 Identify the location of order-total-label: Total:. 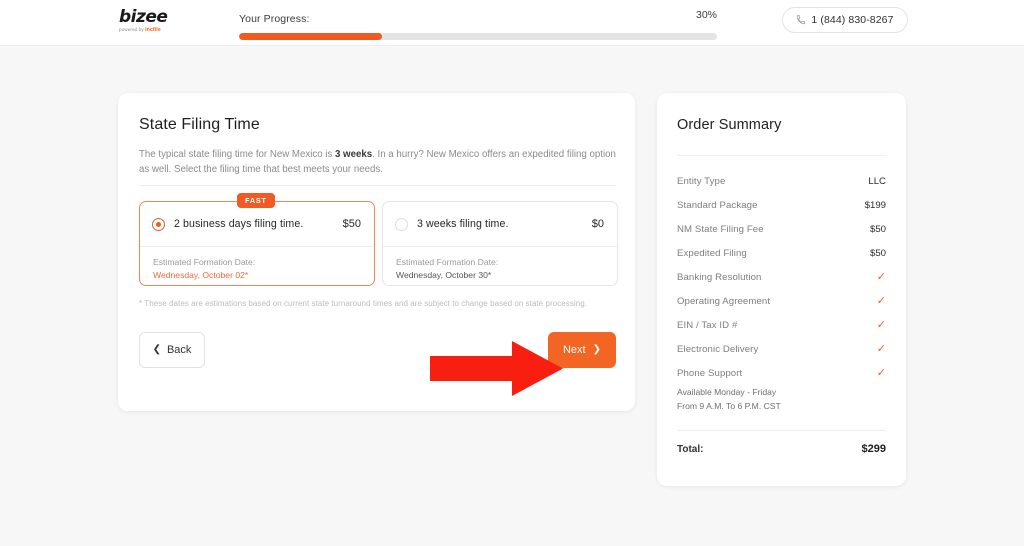
(690, 449).